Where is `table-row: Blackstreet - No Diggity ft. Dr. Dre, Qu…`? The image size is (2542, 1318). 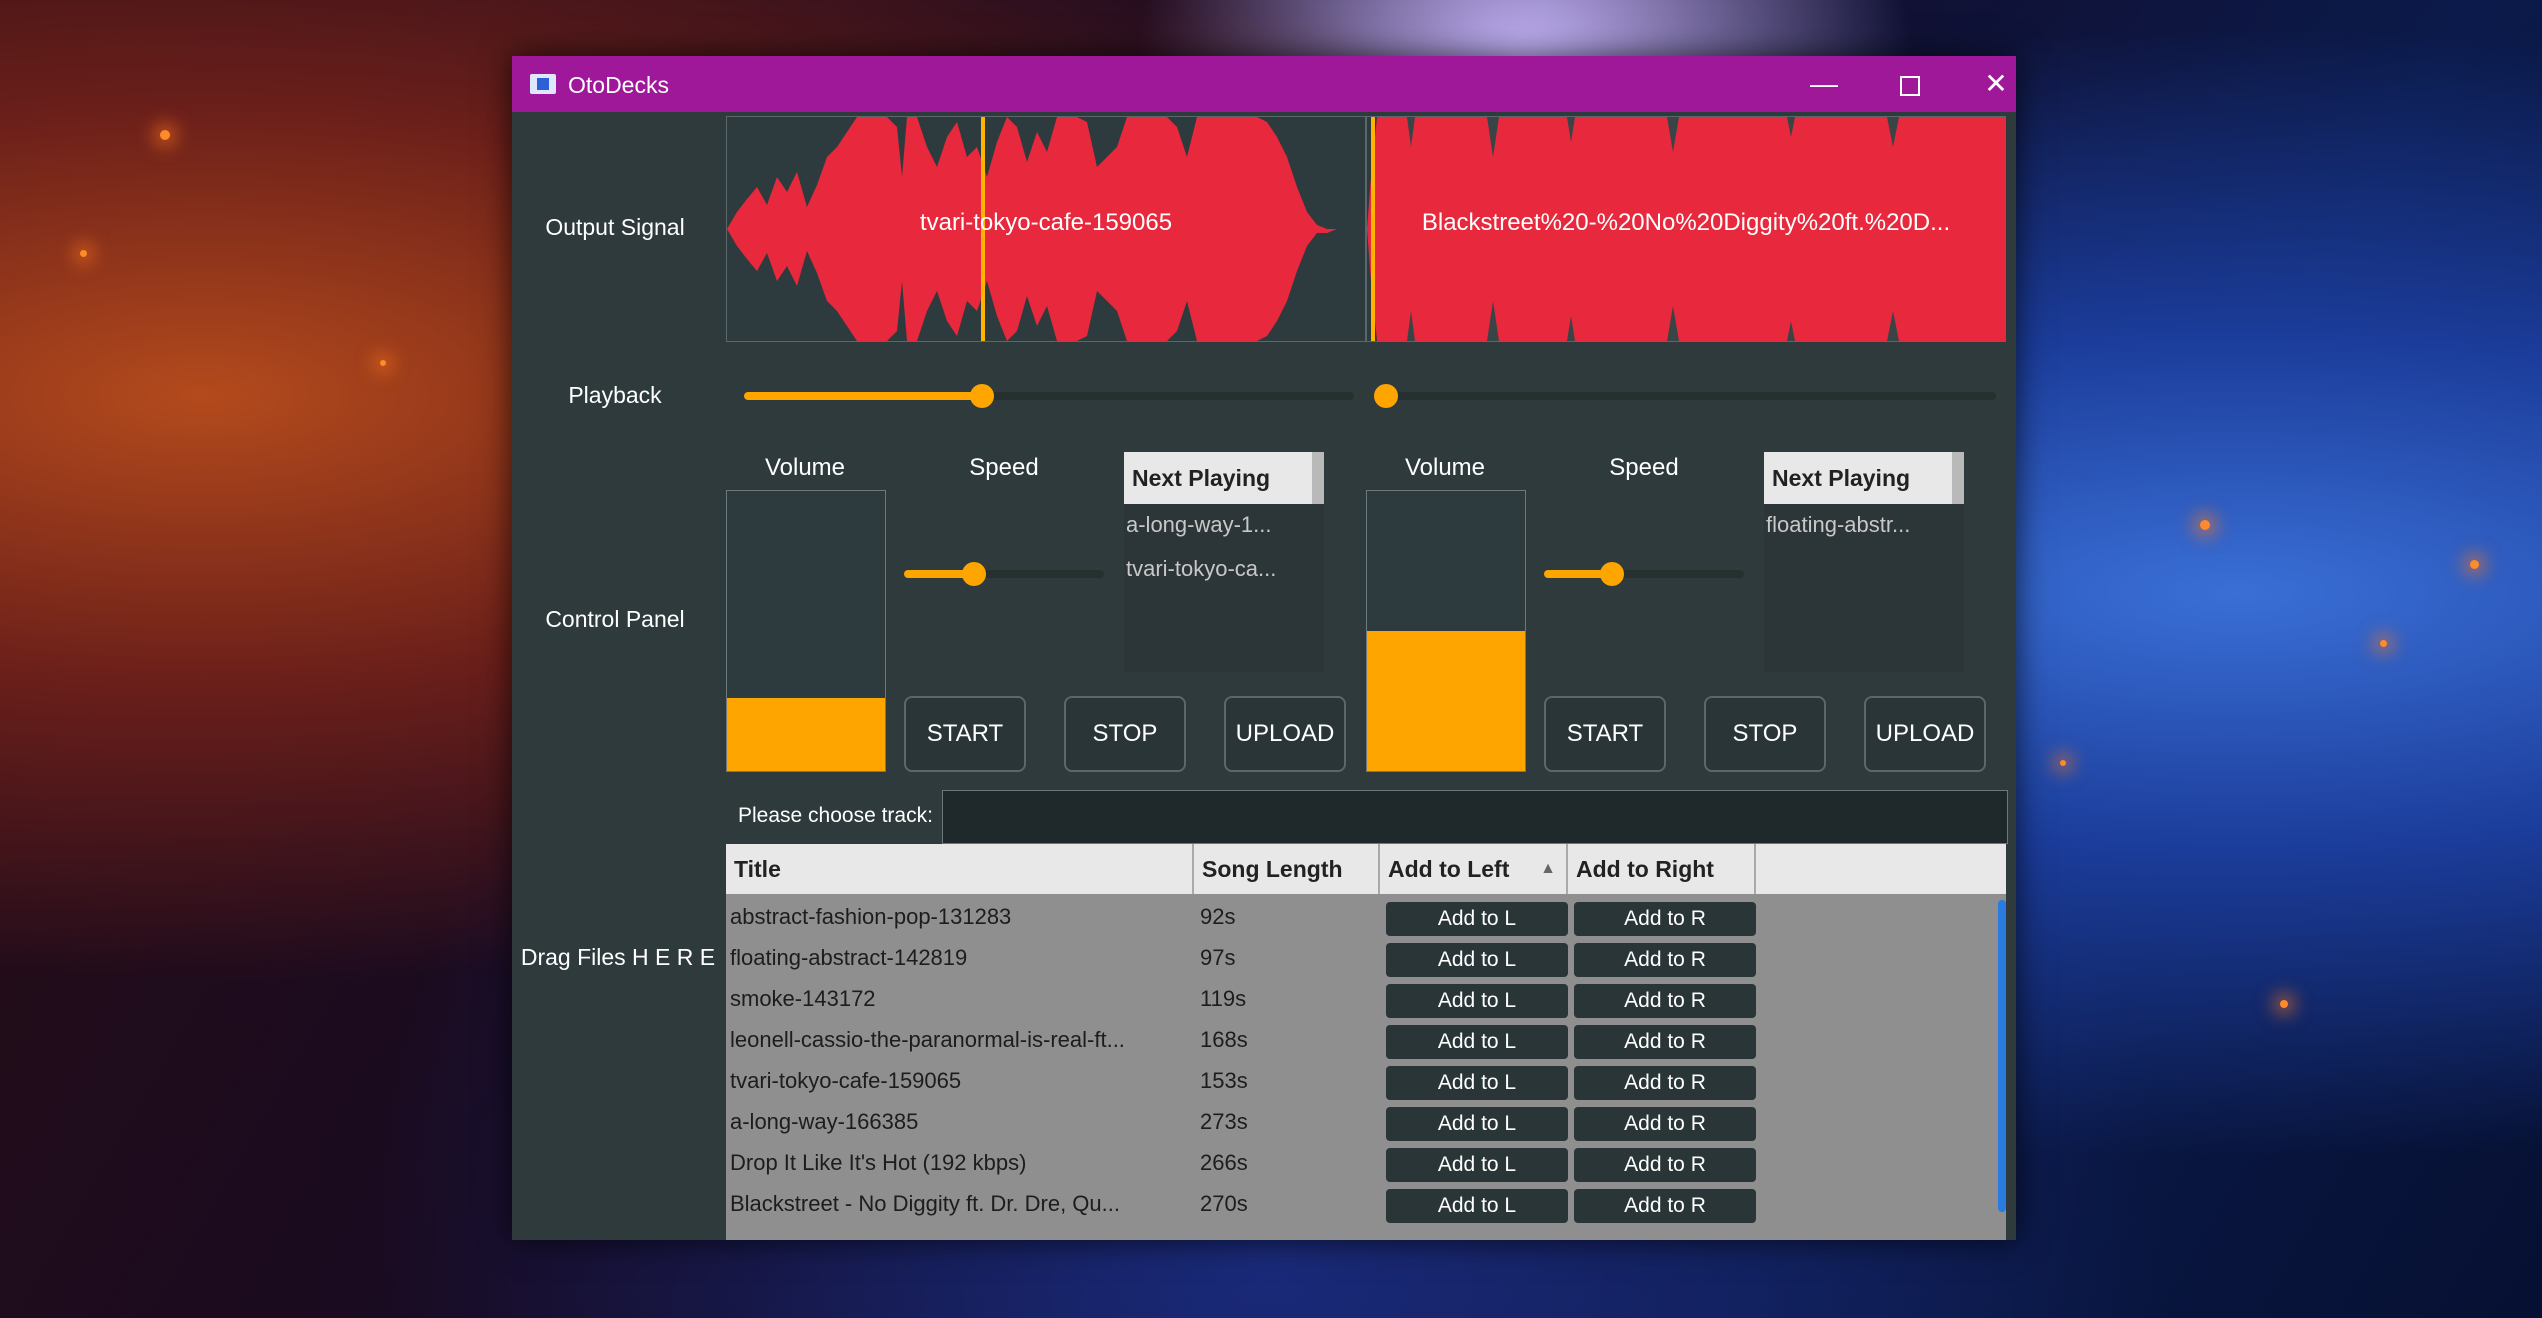 table-row: Blackstreet - No Diggity ft. Dr. Dre, Qu… is located at coordinates (1358, 1205).